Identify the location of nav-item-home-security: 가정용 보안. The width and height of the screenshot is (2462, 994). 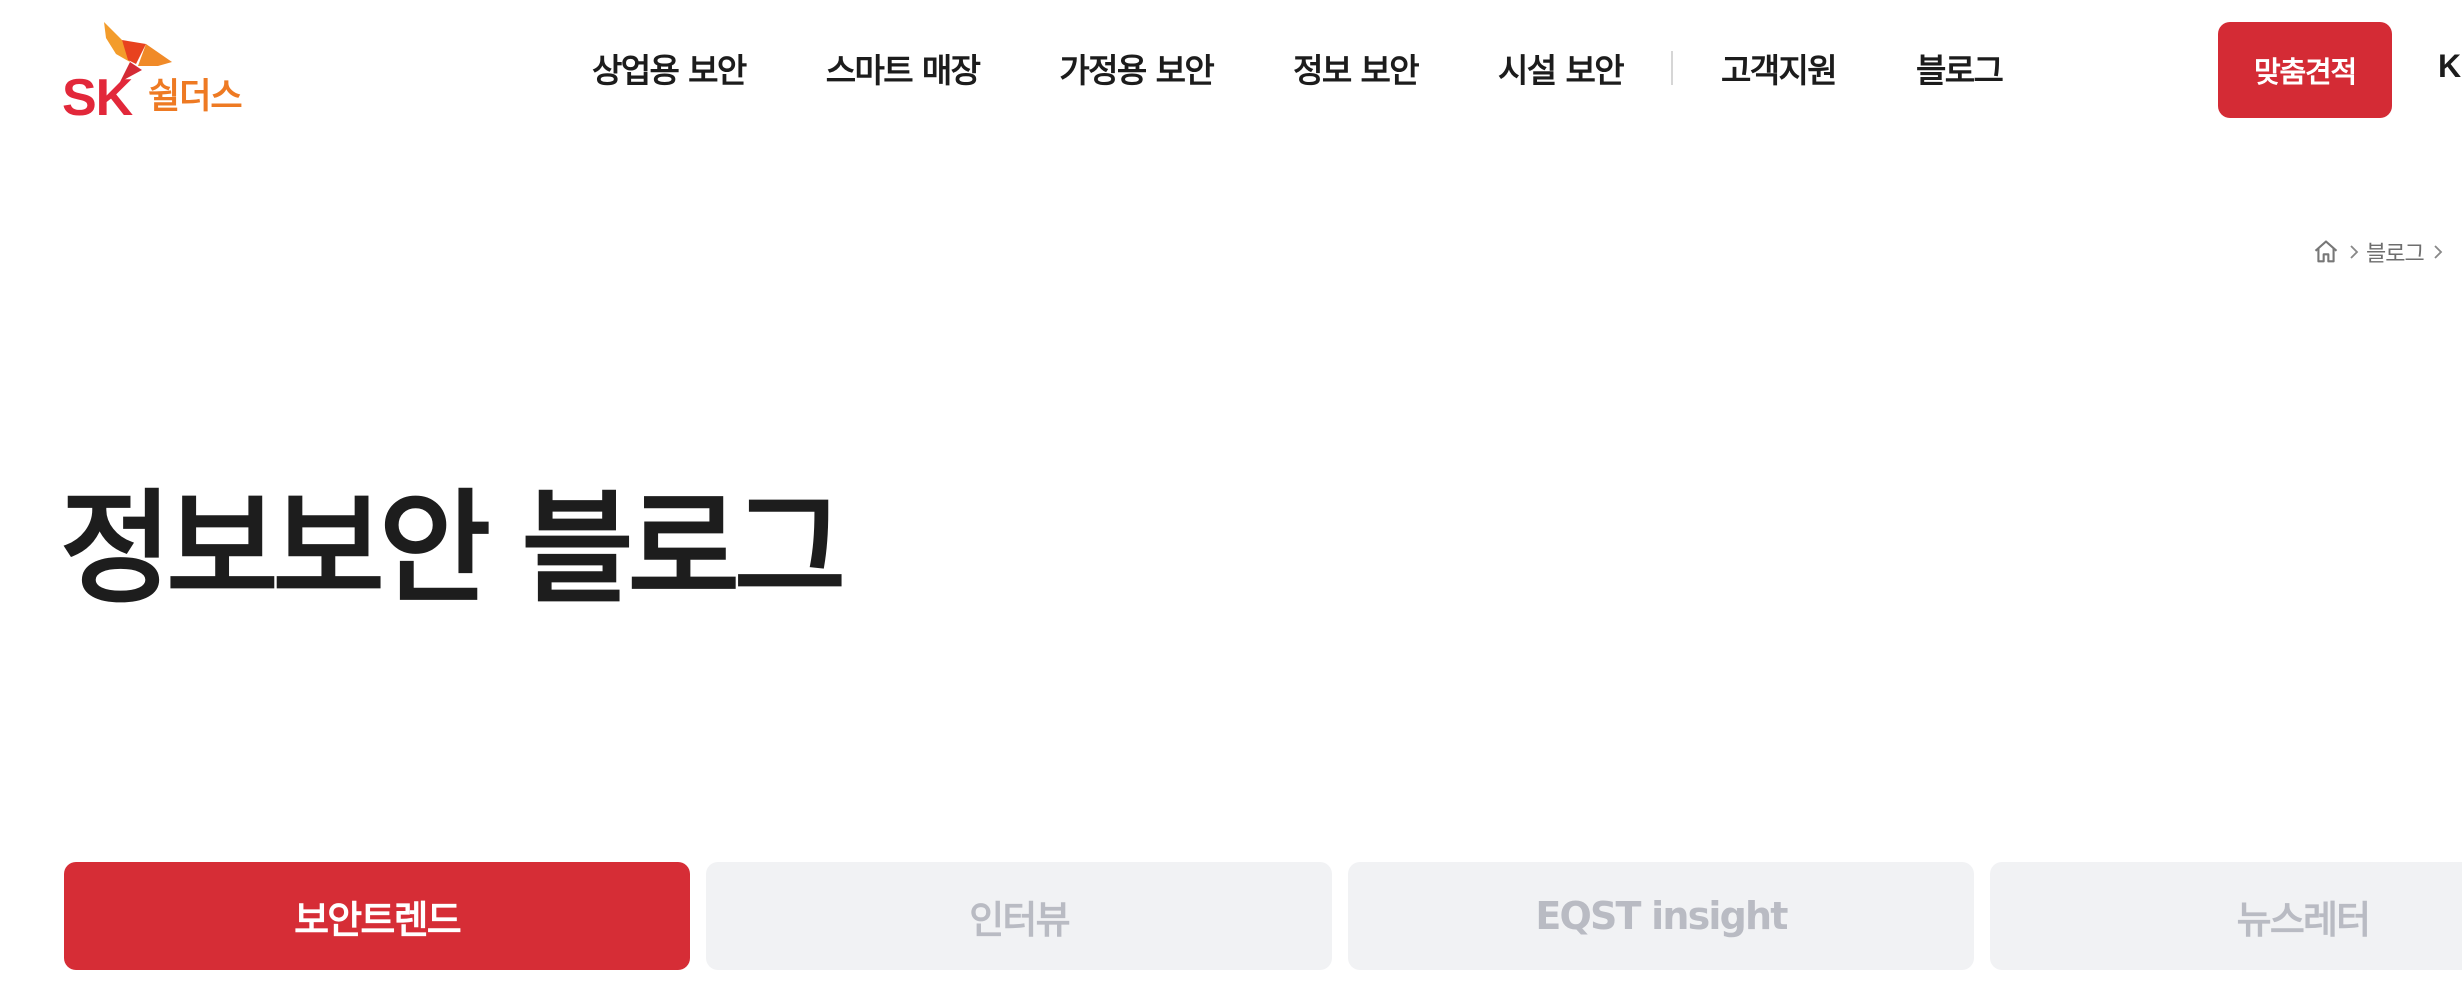
(1136, 68).